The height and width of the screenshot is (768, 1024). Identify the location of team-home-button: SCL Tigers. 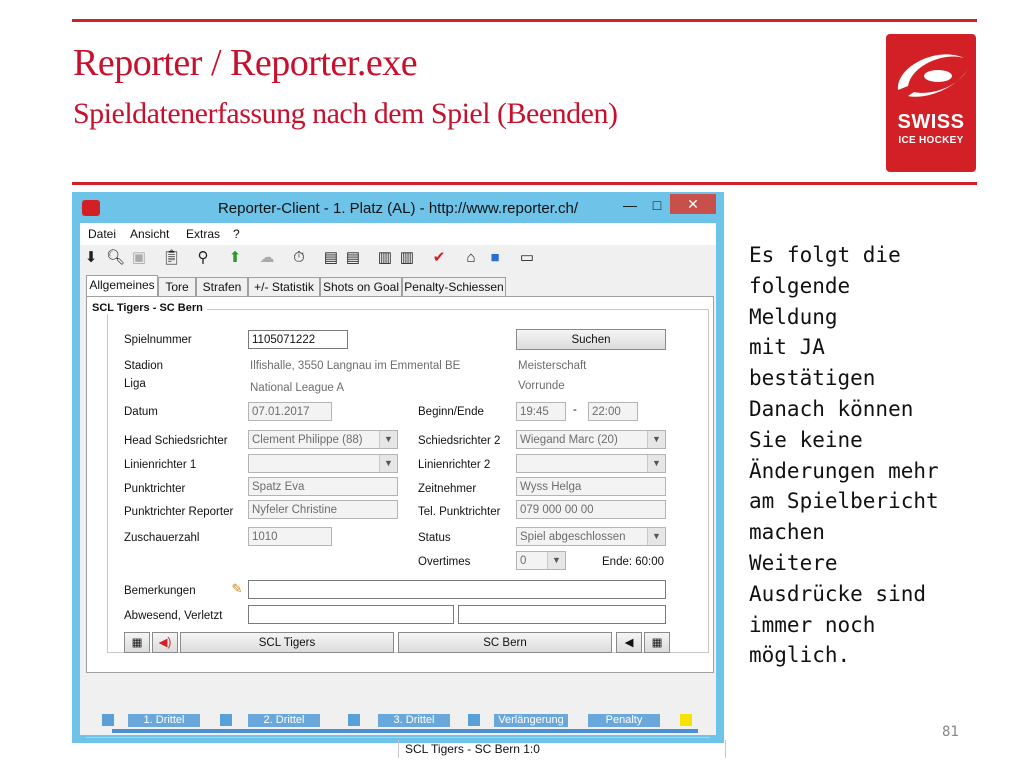
(287, 642).